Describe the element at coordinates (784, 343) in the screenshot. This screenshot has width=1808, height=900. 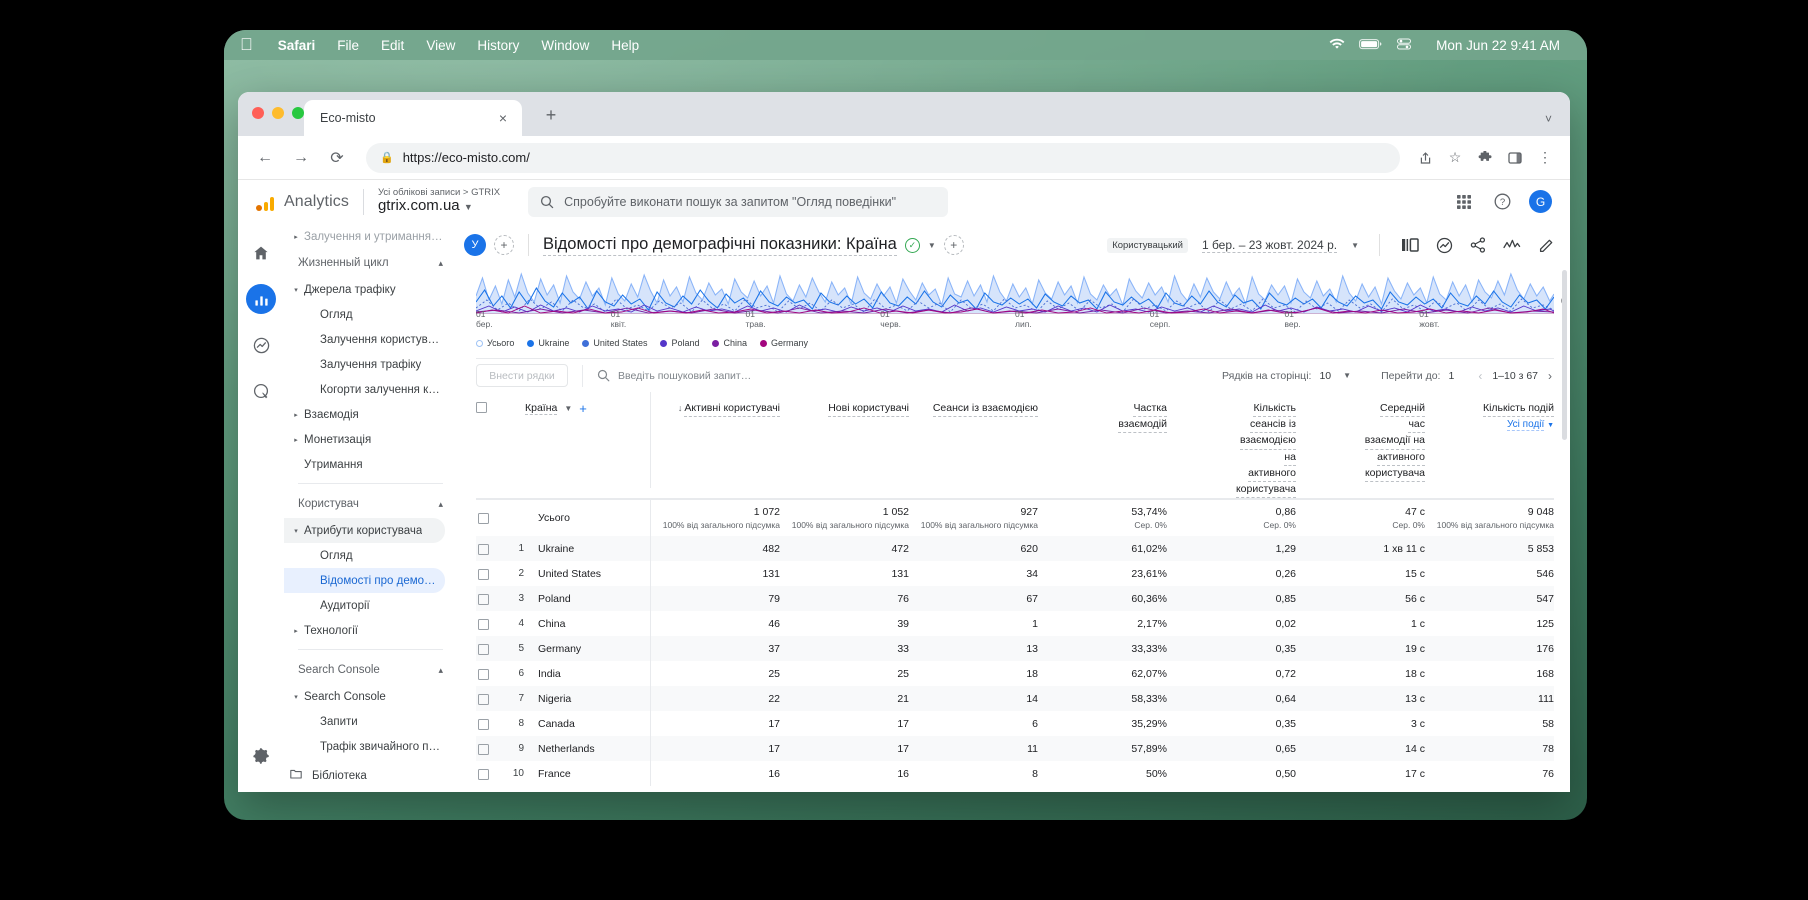
I see `legend-item: Germany` at that location.